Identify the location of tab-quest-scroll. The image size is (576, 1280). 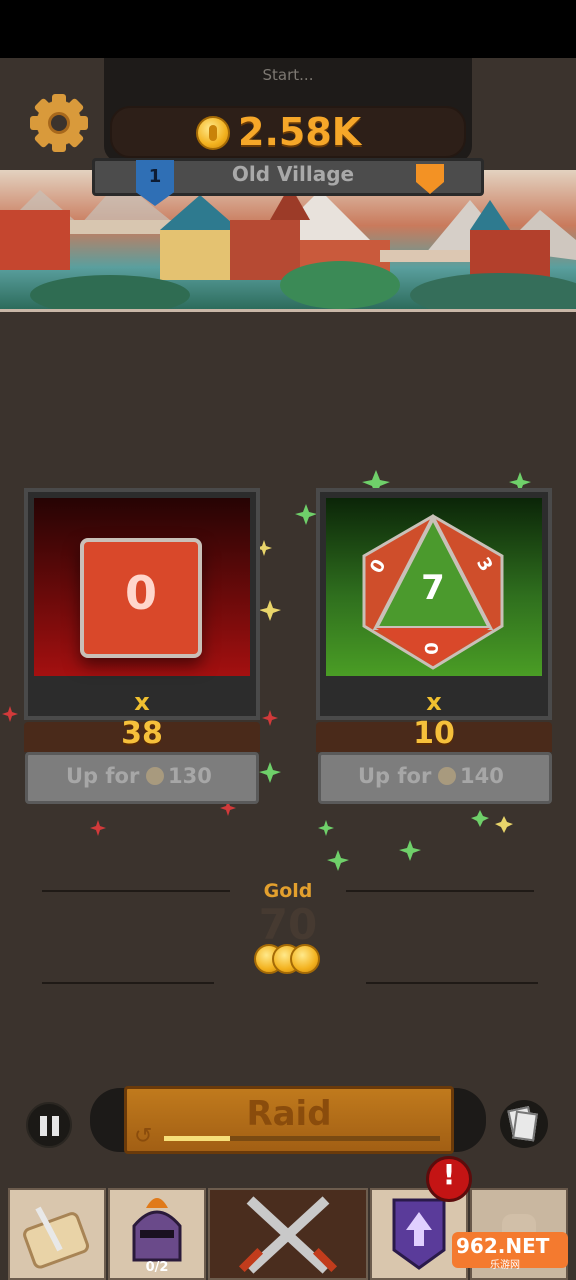
(57, 1234).